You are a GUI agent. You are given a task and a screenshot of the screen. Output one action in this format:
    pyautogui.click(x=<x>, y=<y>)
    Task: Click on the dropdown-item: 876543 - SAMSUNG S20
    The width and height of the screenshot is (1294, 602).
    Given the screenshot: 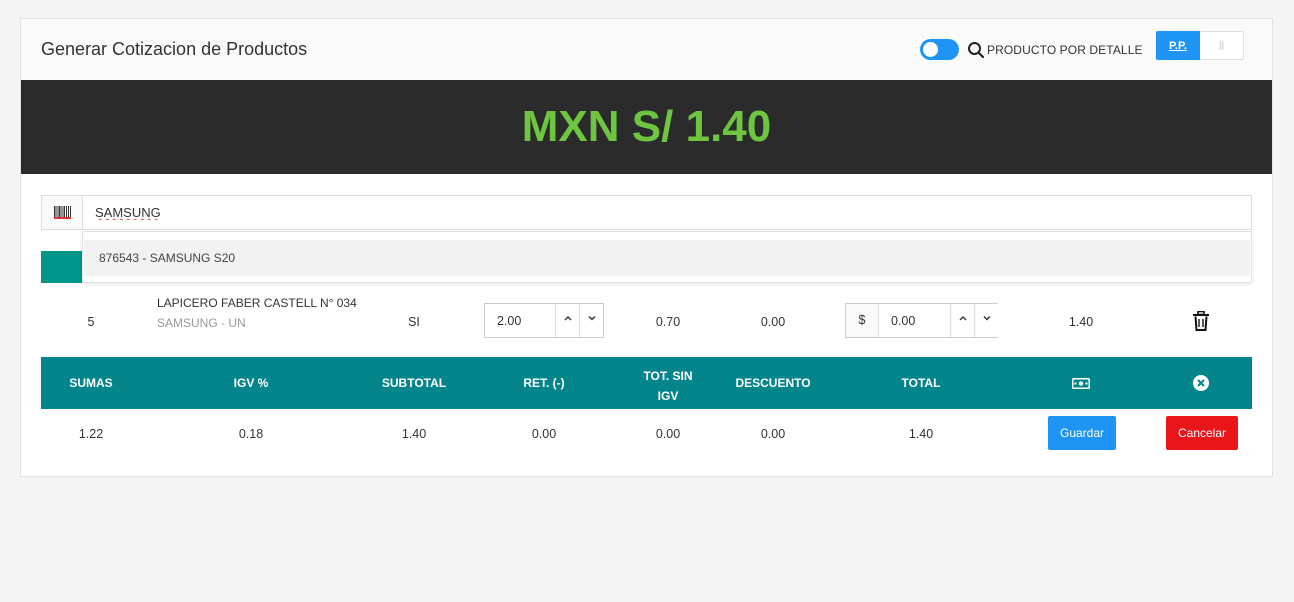 What is the action you would take?
    pyautogui.click(x=667, y=258)
    